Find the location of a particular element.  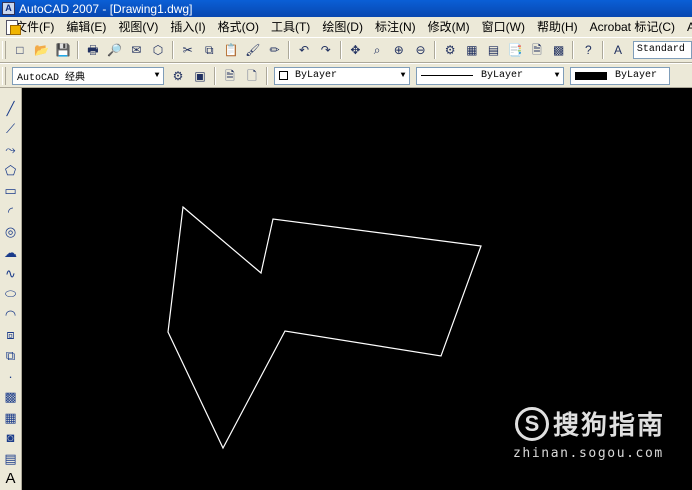

menu-view: 视图(V) is located at coordinates (138, 27).